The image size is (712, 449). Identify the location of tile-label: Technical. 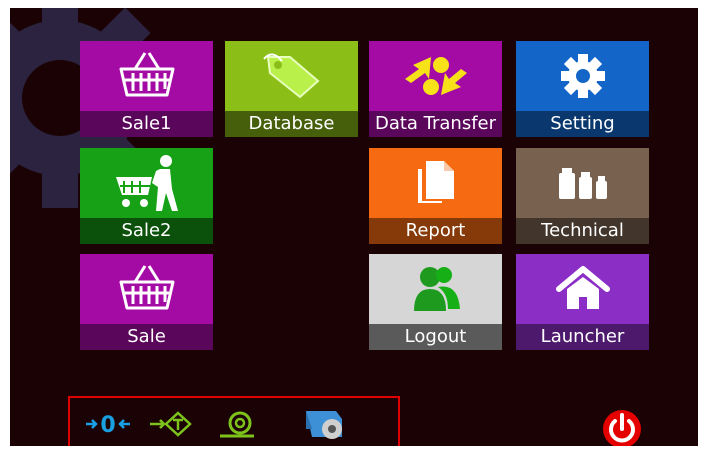
(582, 231).